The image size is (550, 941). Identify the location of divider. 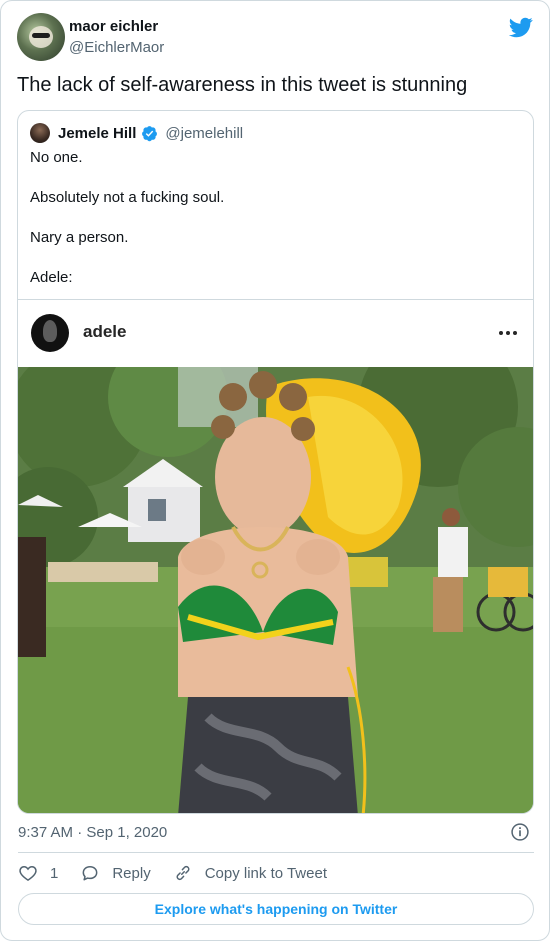
(276, 852).